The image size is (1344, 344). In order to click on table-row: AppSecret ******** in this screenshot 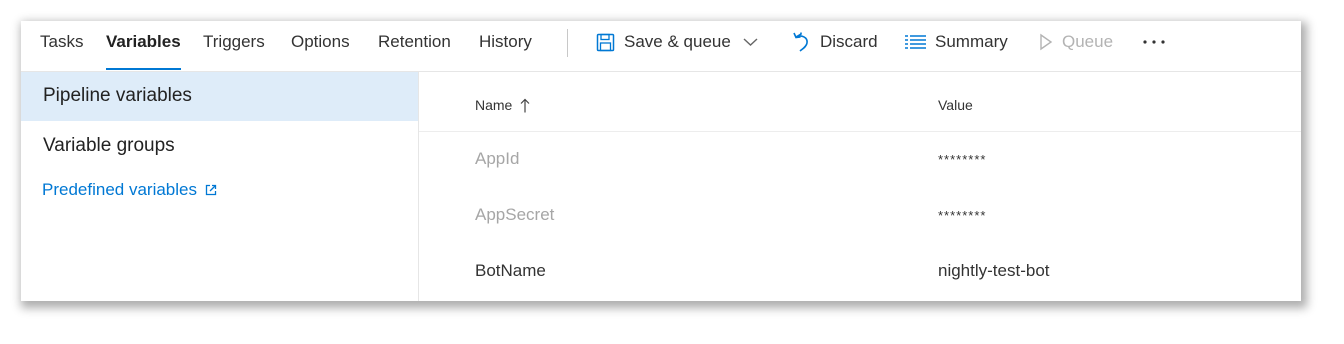, I will do `click(860, 216)`.